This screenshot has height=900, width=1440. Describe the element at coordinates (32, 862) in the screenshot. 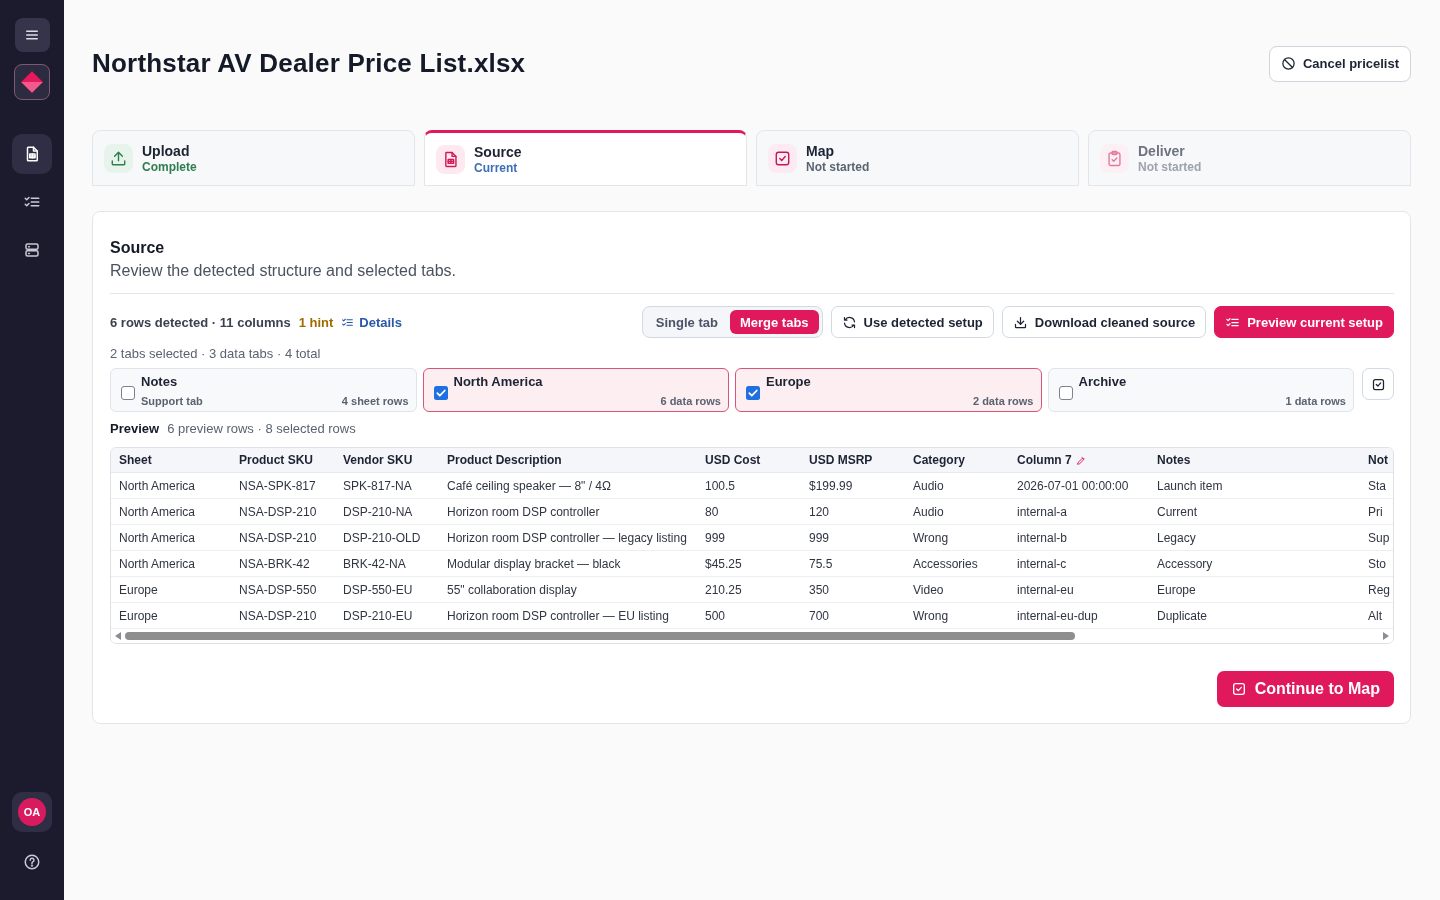

I see `help-icon` at that location.